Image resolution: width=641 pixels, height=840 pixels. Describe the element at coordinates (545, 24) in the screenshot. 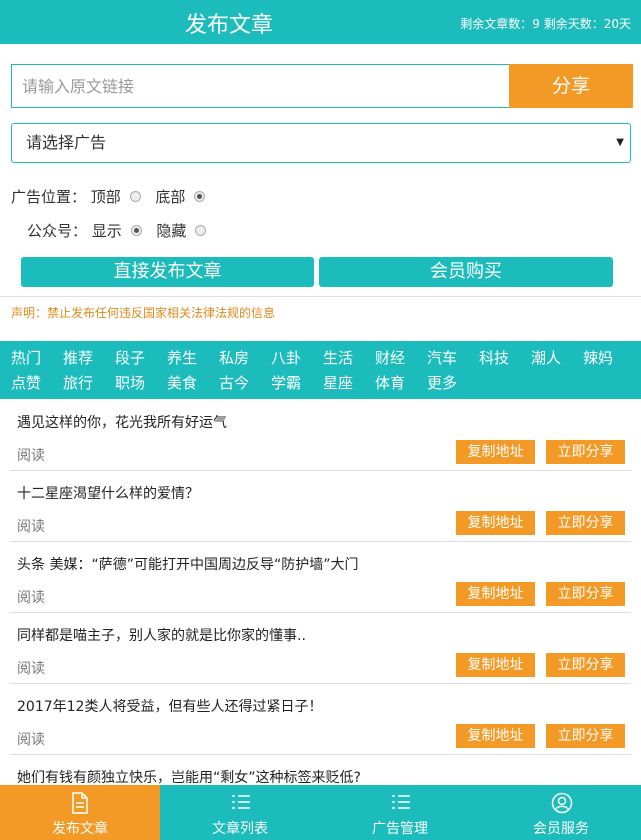

I see `remaining-stats: 剩余文章数：9 剩余天数：20天` at that location.